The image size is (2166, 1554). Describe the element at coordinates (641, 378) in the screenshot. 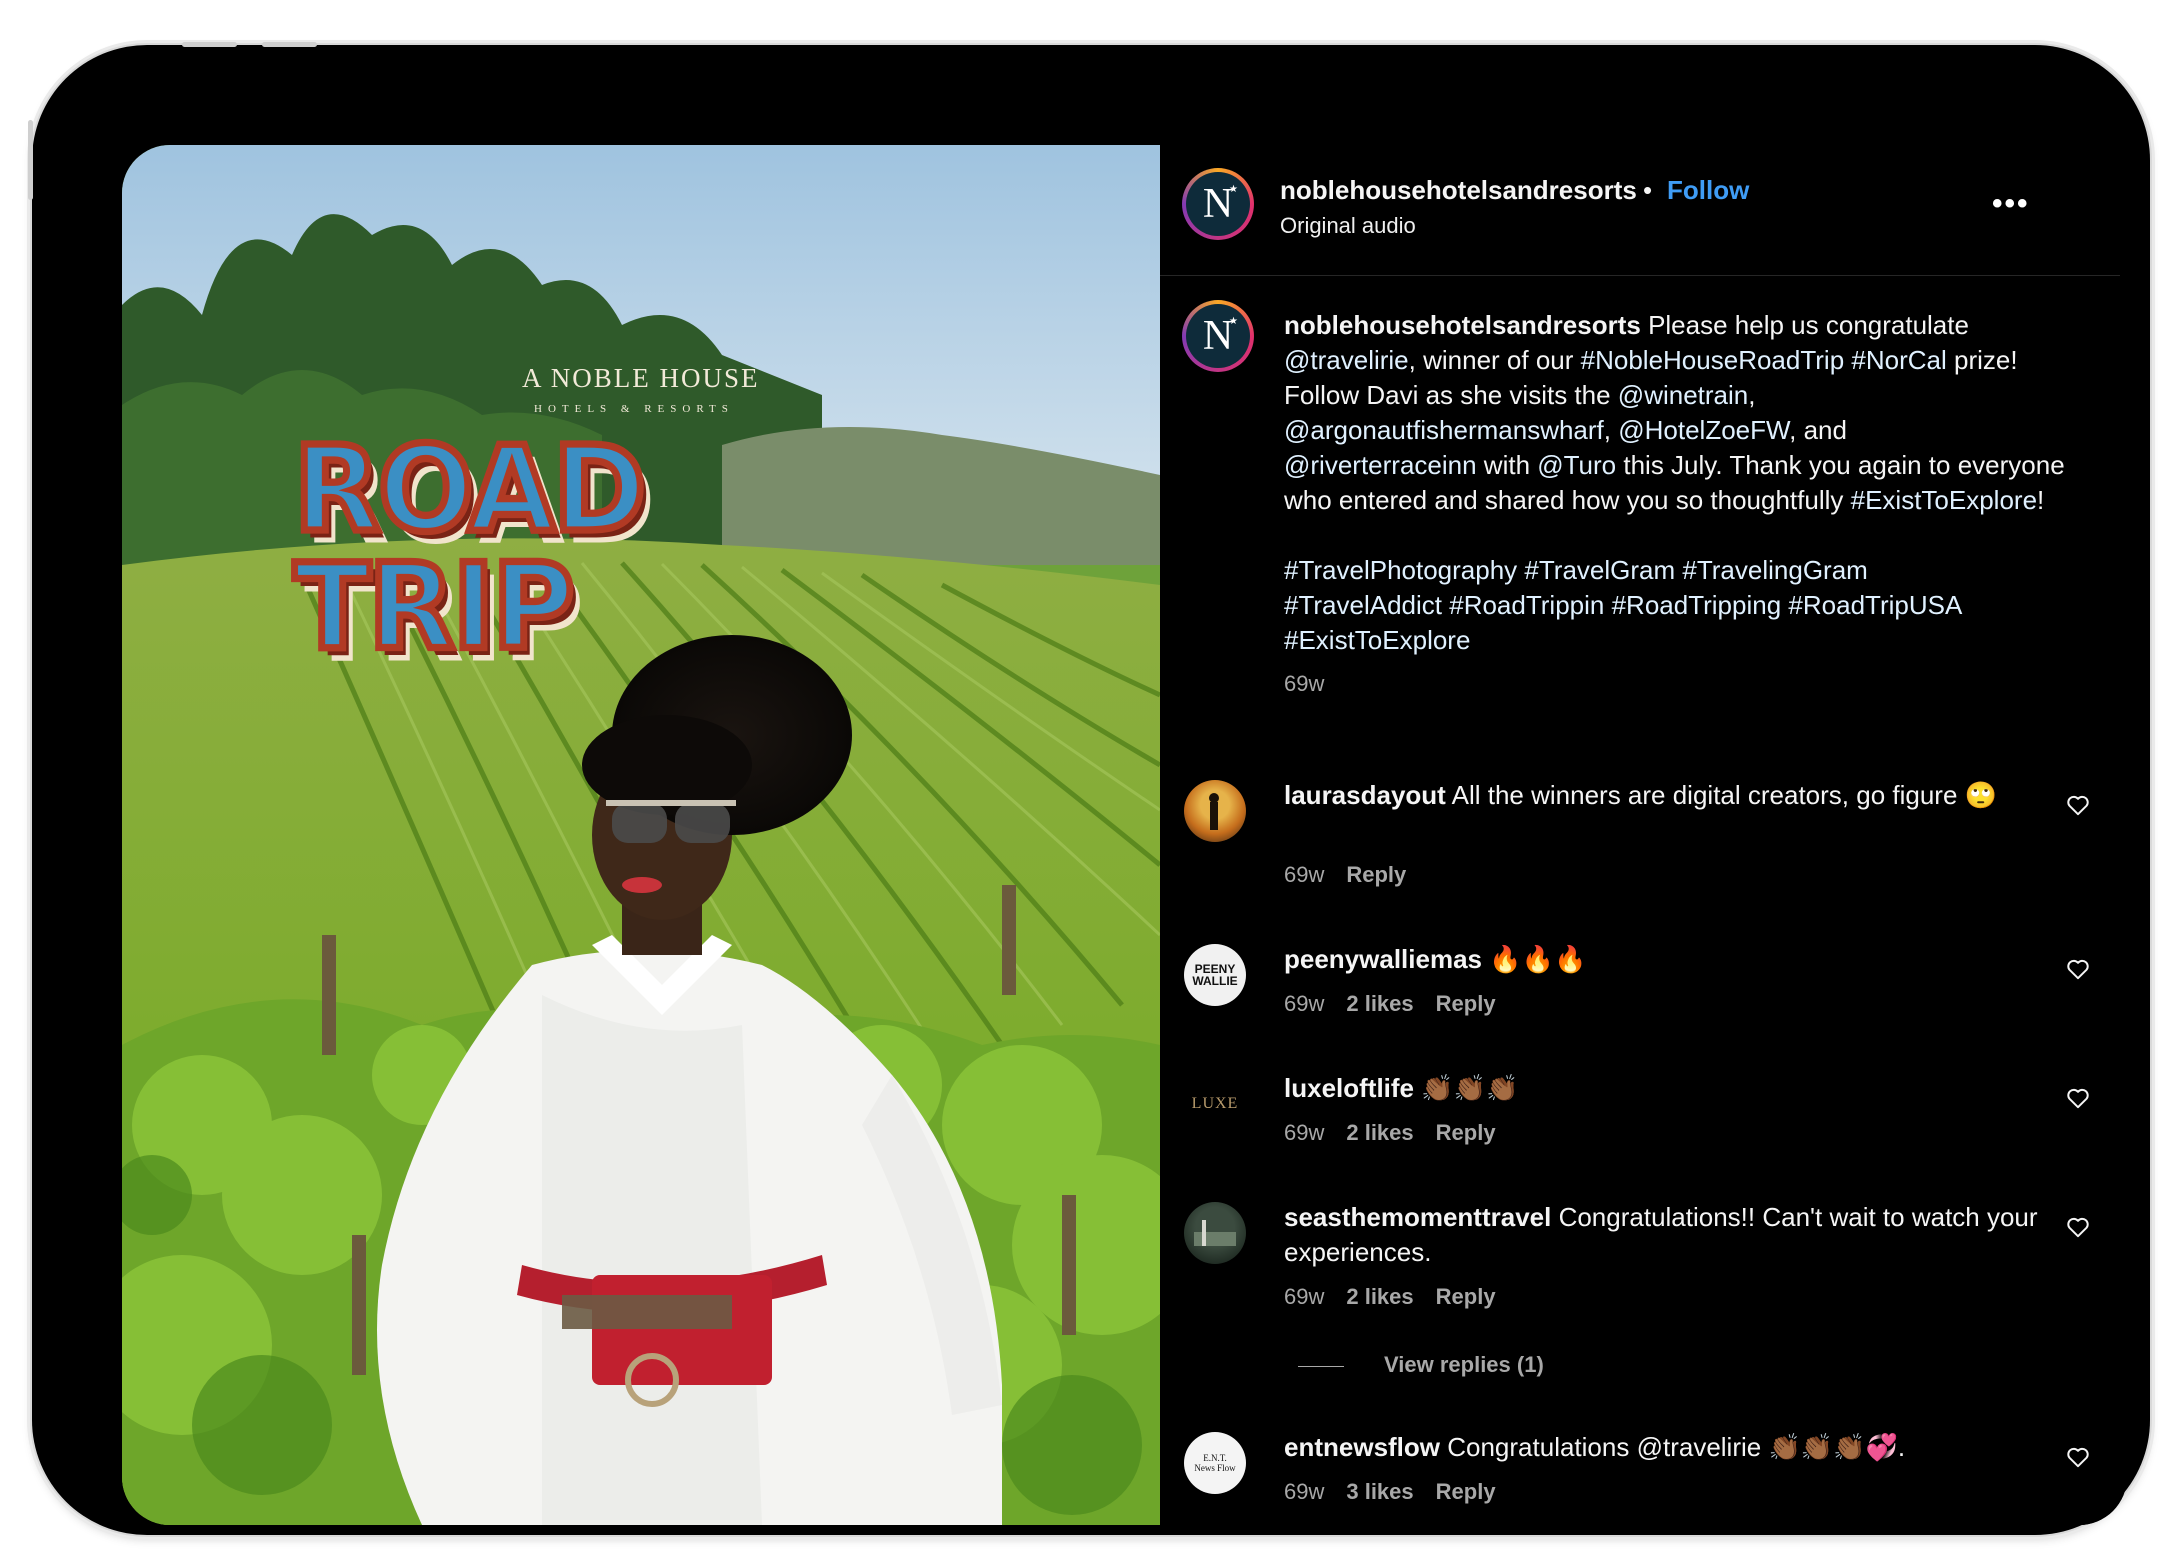

I see `brand-logo-text: A NOBLE HOUSE` at that location.